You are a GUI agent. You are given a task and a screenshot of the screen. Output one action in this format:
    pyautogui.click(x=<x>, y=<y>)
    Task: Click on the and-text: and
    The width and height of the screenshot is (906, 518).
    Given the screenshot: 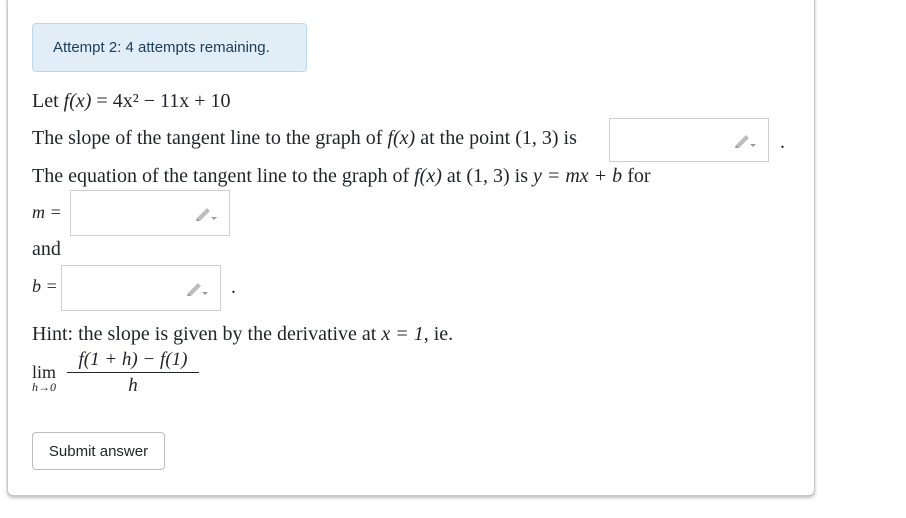 What is the action you would take?
    pyautogui.click(x=46, y=249)
    